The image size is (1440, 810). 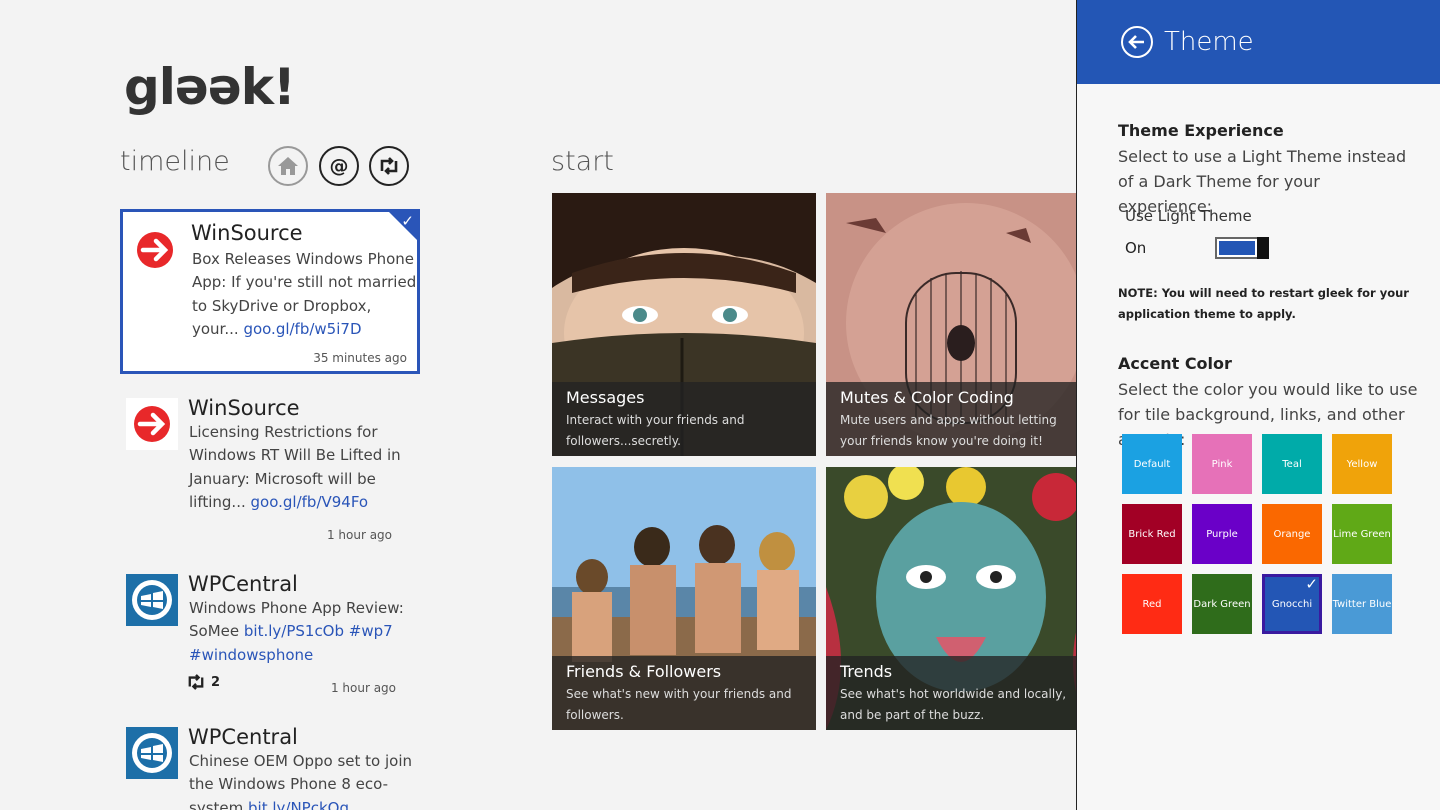 I want to click on swatch-label: Twitter Blue, so click(x=1362, y=604).